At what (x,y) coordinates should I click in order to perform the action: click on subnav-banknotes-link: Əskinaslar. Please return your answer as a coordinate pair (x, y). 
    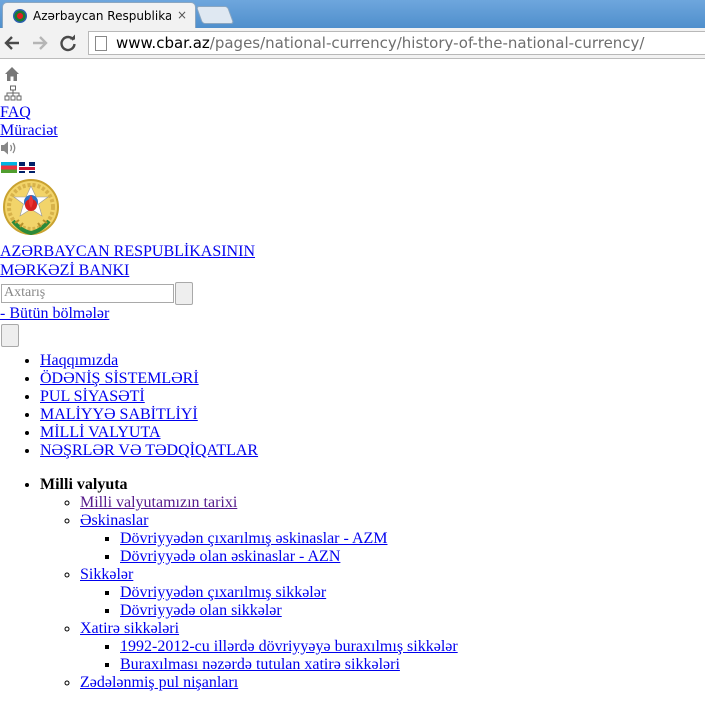
    Looking at the image, I should click on (114, 520).